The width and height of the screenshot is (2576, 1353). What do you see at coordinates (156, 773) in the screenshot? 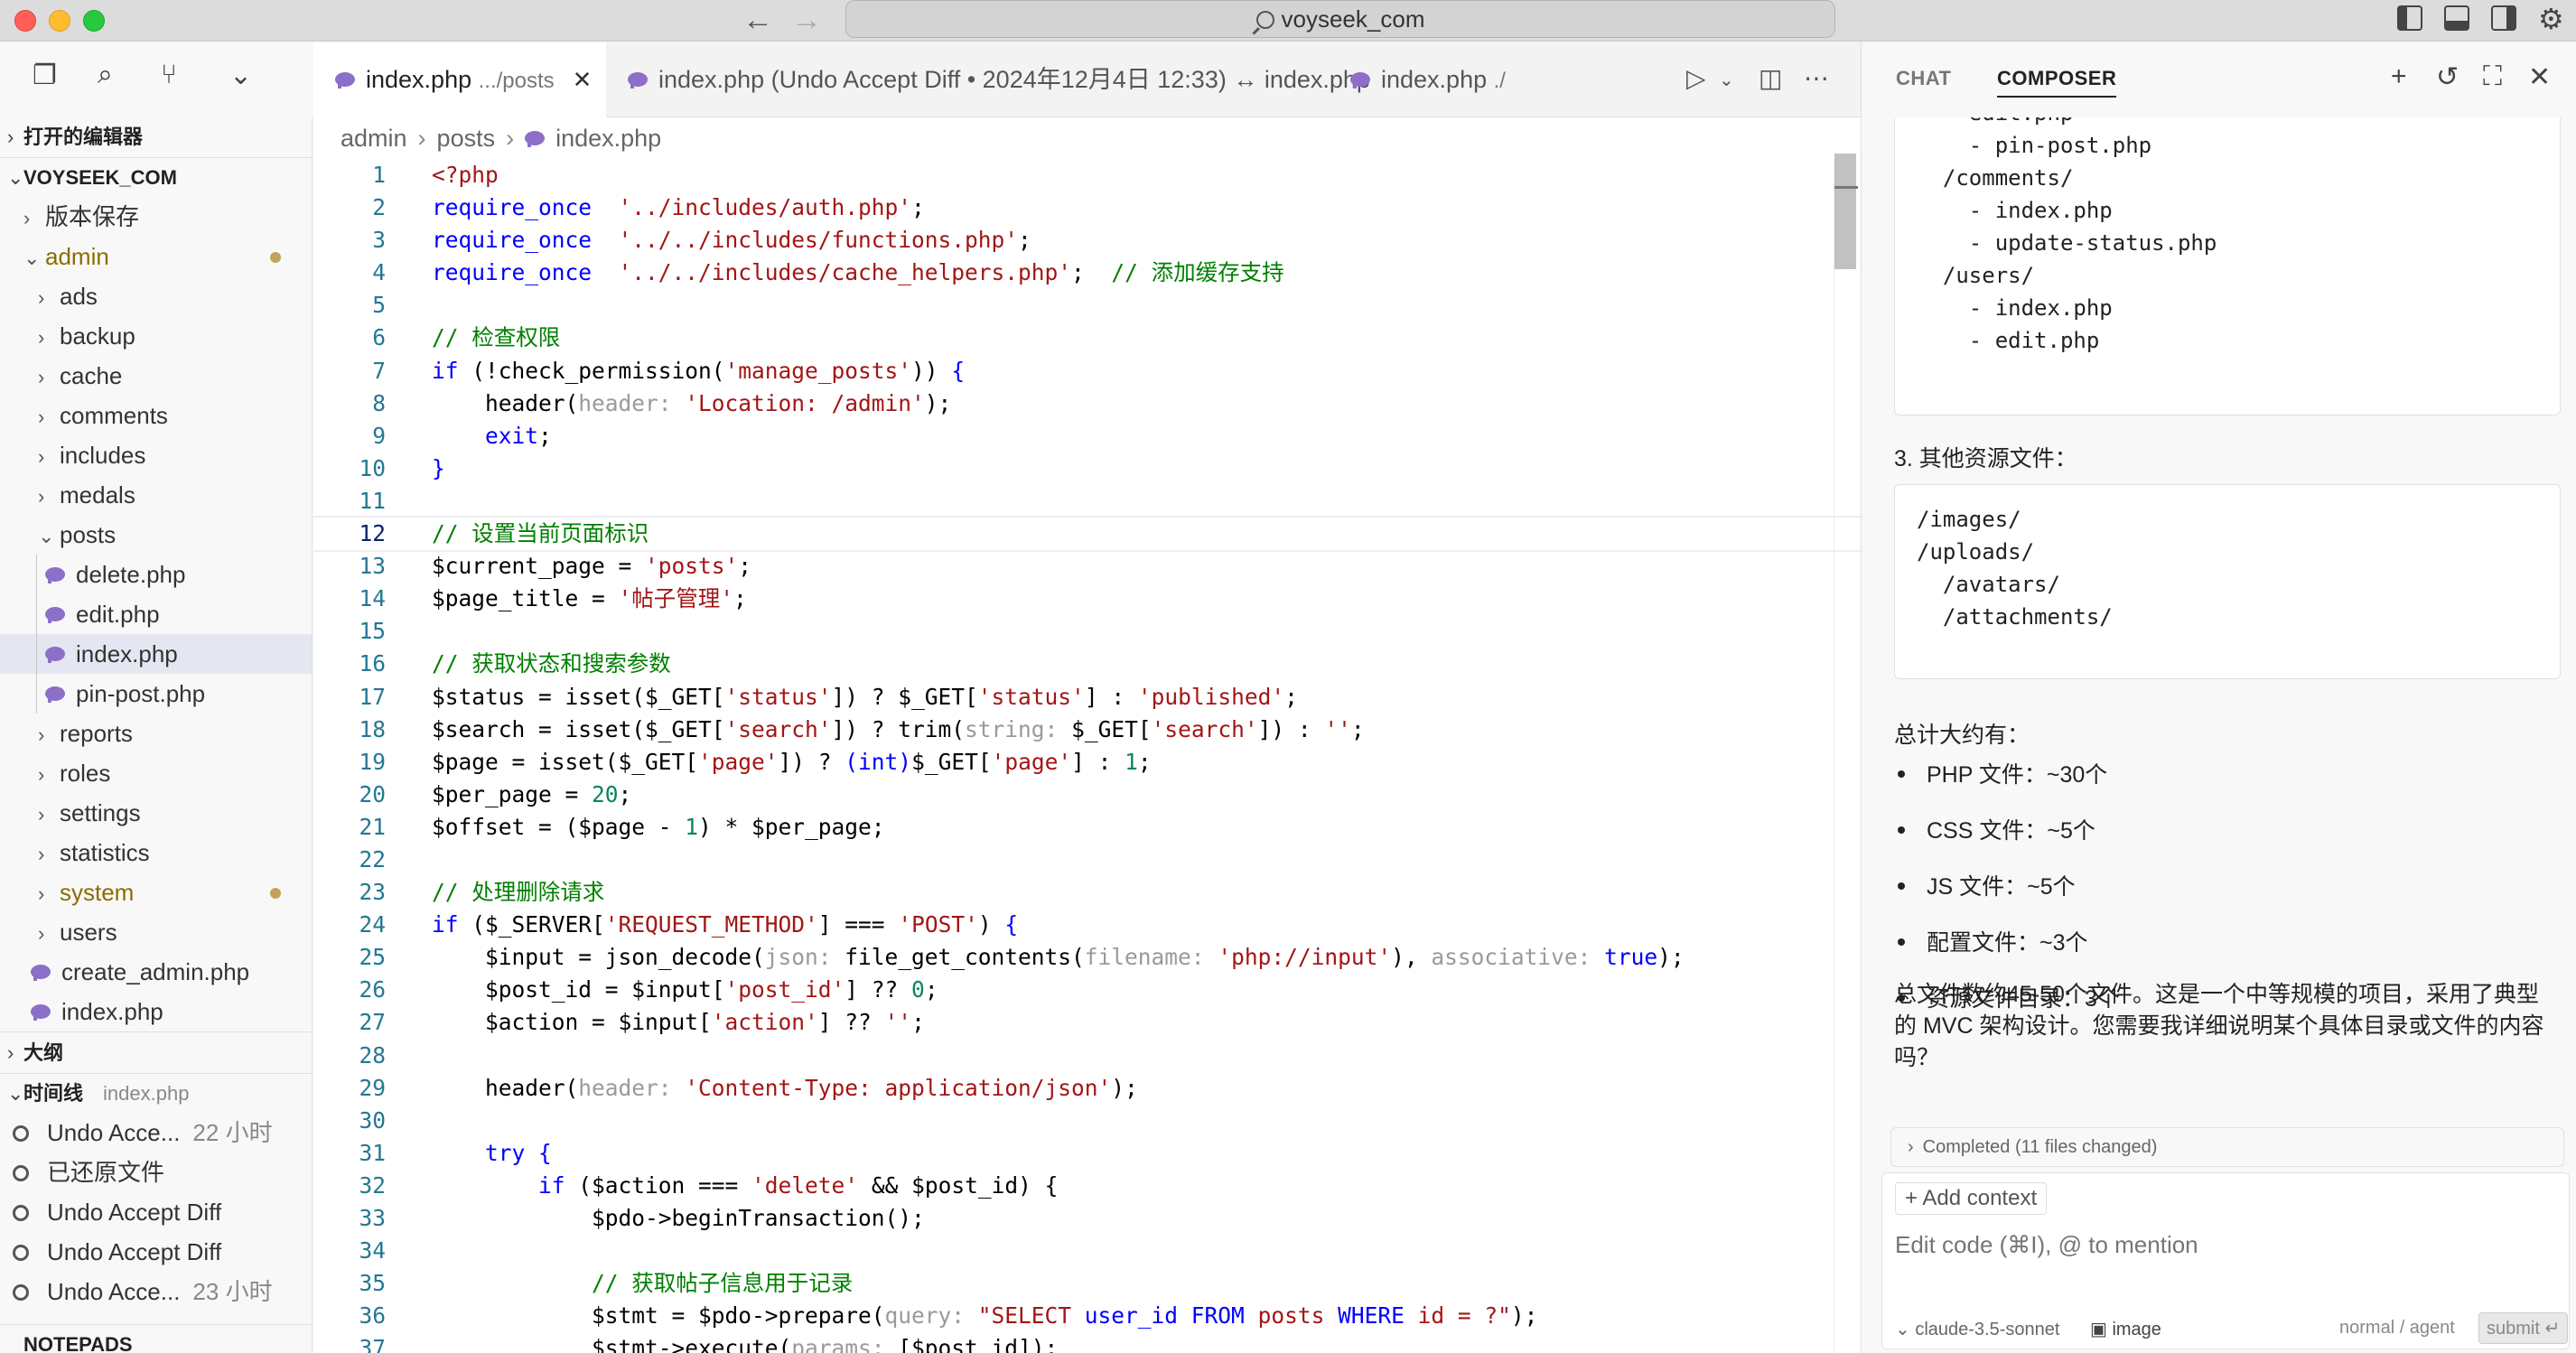
I see `tree-folder: › roles` at bounding box center [156, 773].